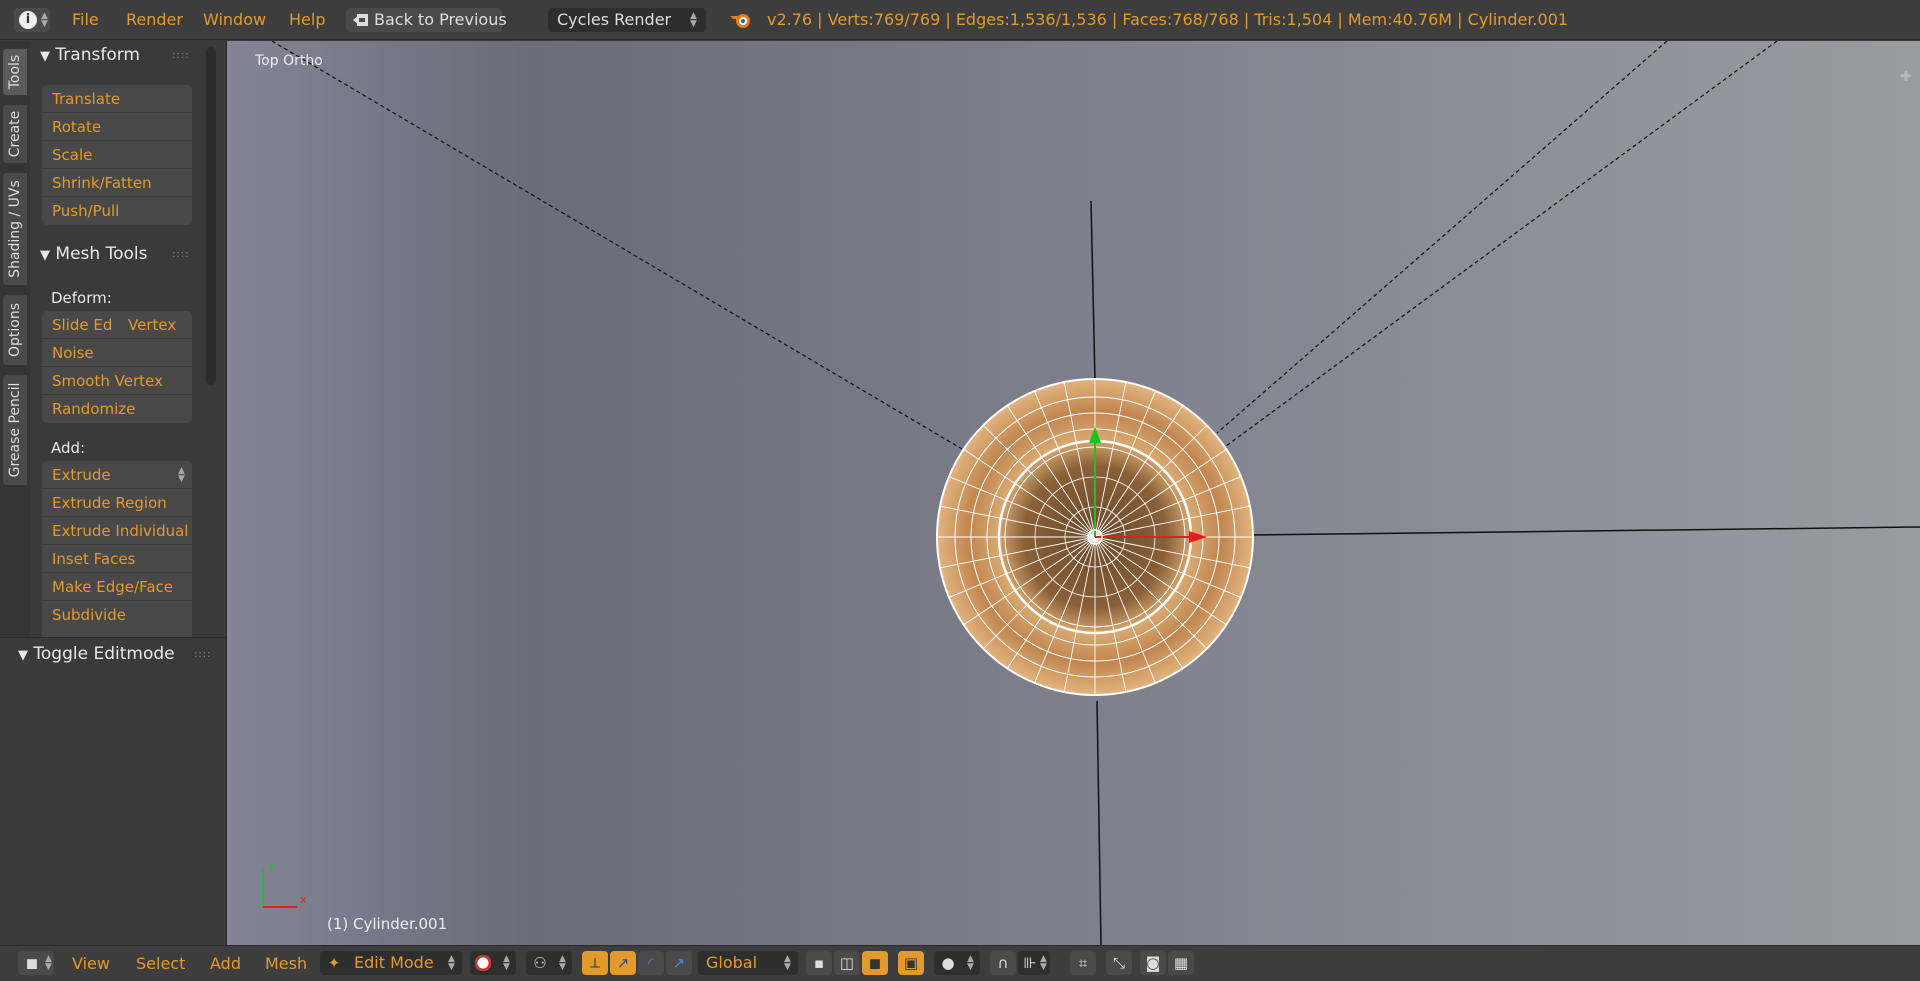 The image size is (1920, 981). I want to click on extrude-region-button: Extrude Region, so click(117, 503).